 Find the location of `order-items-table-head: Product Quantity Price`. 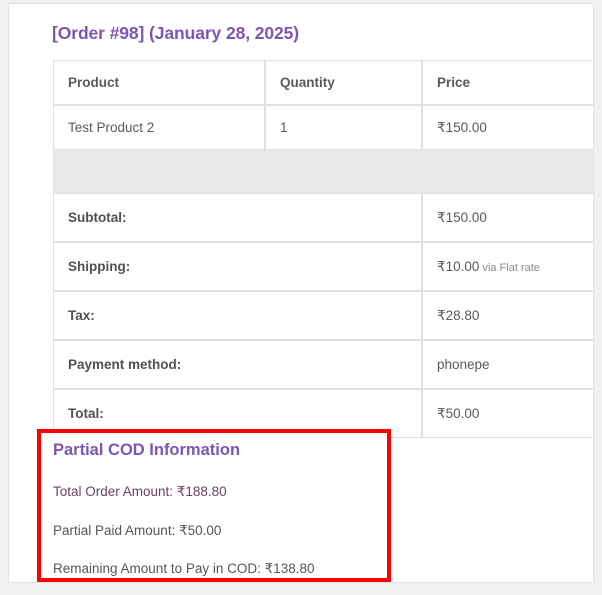

order-items-table-head: Product Quantity Price is located at coordinates (323, 82).